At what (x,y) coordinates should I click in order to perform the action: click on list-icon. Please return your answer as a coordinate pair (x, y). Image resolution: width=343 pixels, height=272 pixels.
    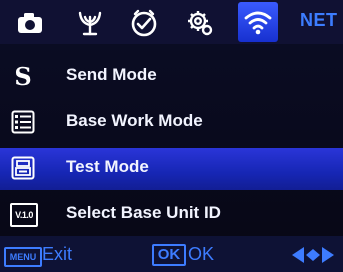
    Looking at the image, I should click on (23, 122).